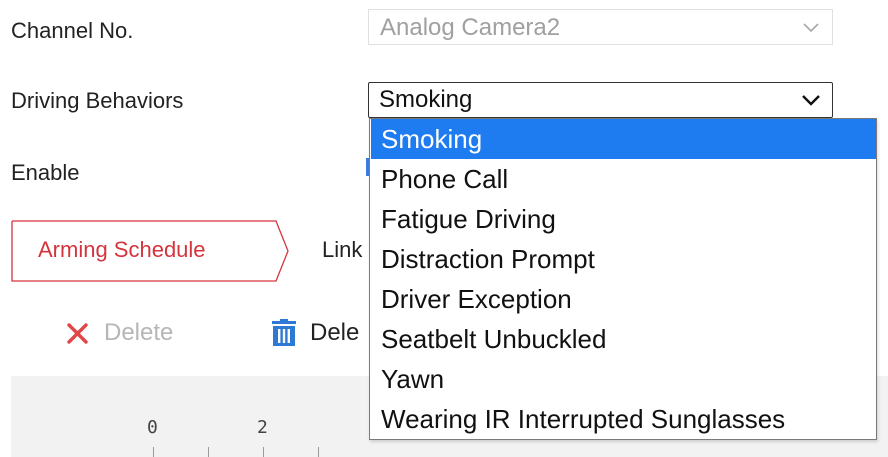  What do you see at coordinates (426, 99) in the screenshot?
I see `driving-behaviors-select-value: Smoking` at bounding box center [426, 99].